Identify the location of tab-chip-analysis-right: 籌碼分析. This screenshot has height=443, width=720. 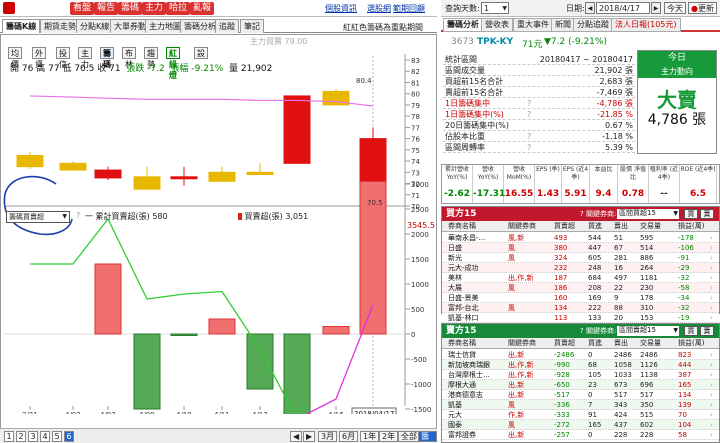
(463, 25).